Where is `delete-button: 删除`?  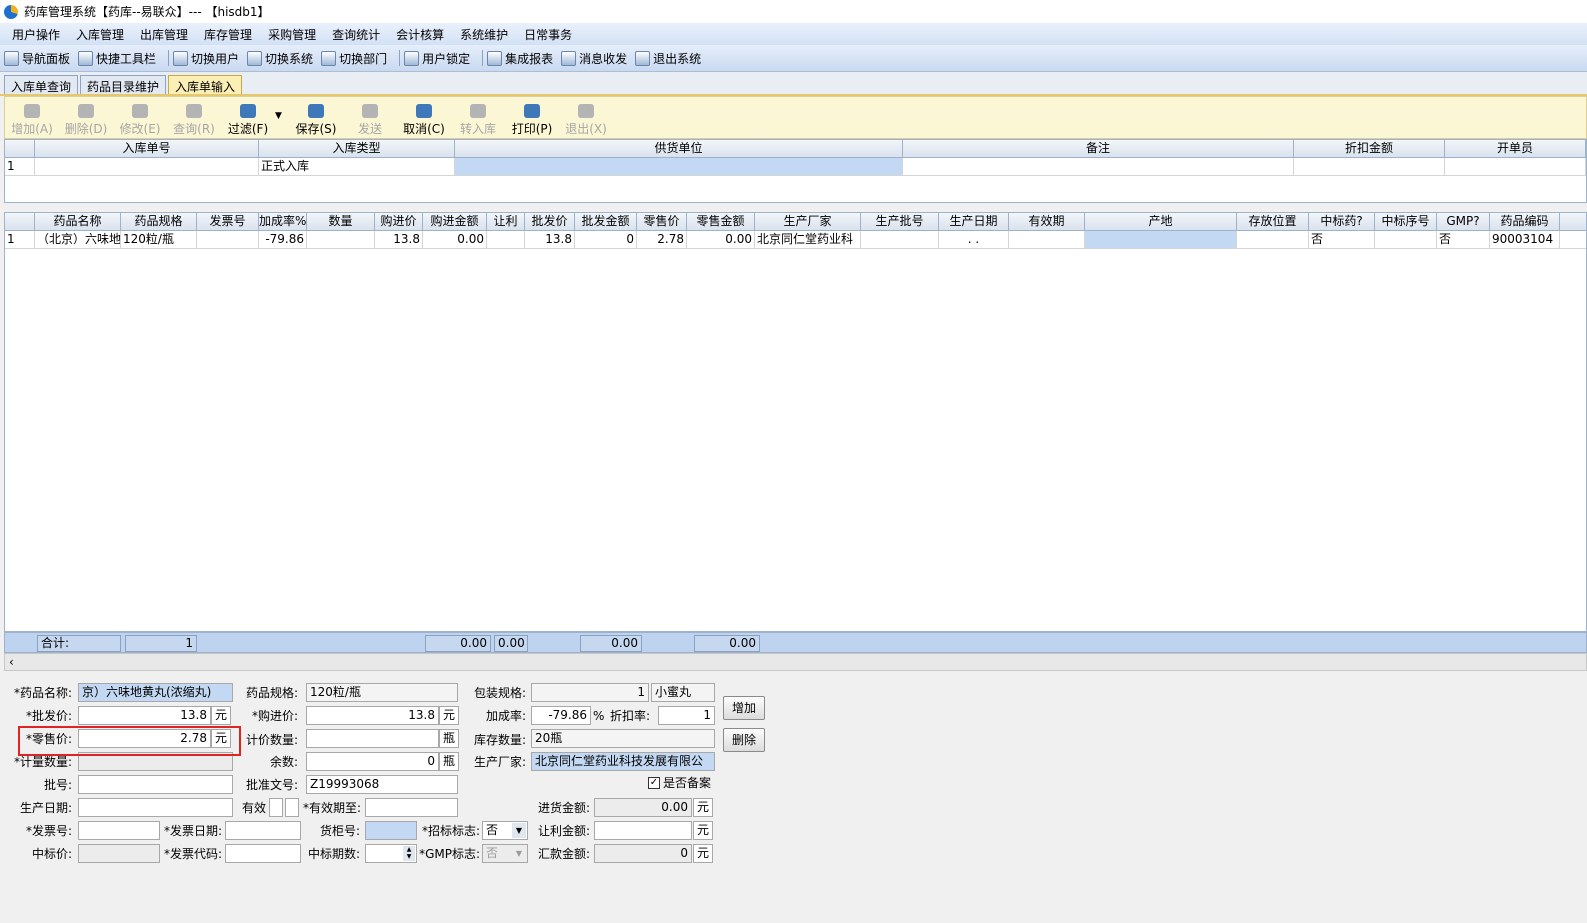 delete-button: 删除 is located at coordinates (744, 740).